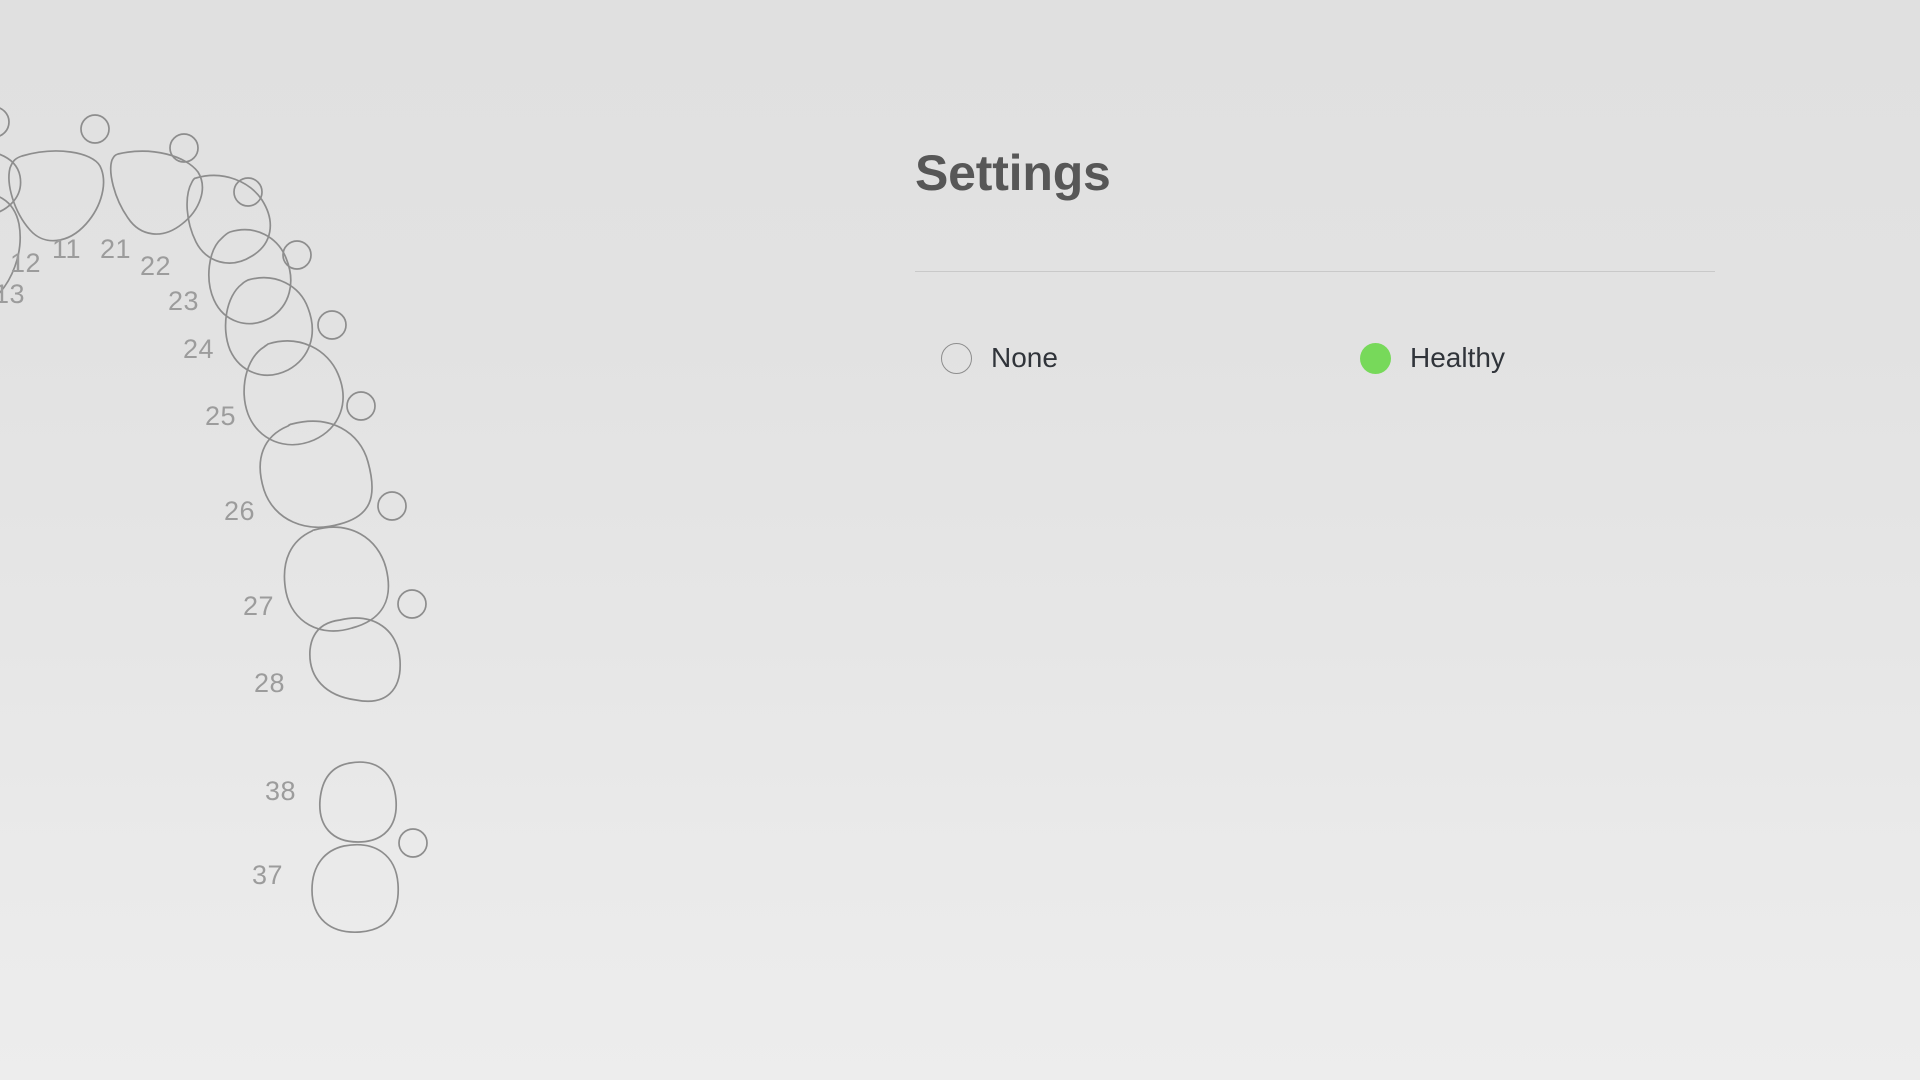 The height and width of the screenshot is (1080, 1920). Describe the element at coordinates (1457, 357) in the screenshot. I see `status-label-healthy: Healthy` at that location.